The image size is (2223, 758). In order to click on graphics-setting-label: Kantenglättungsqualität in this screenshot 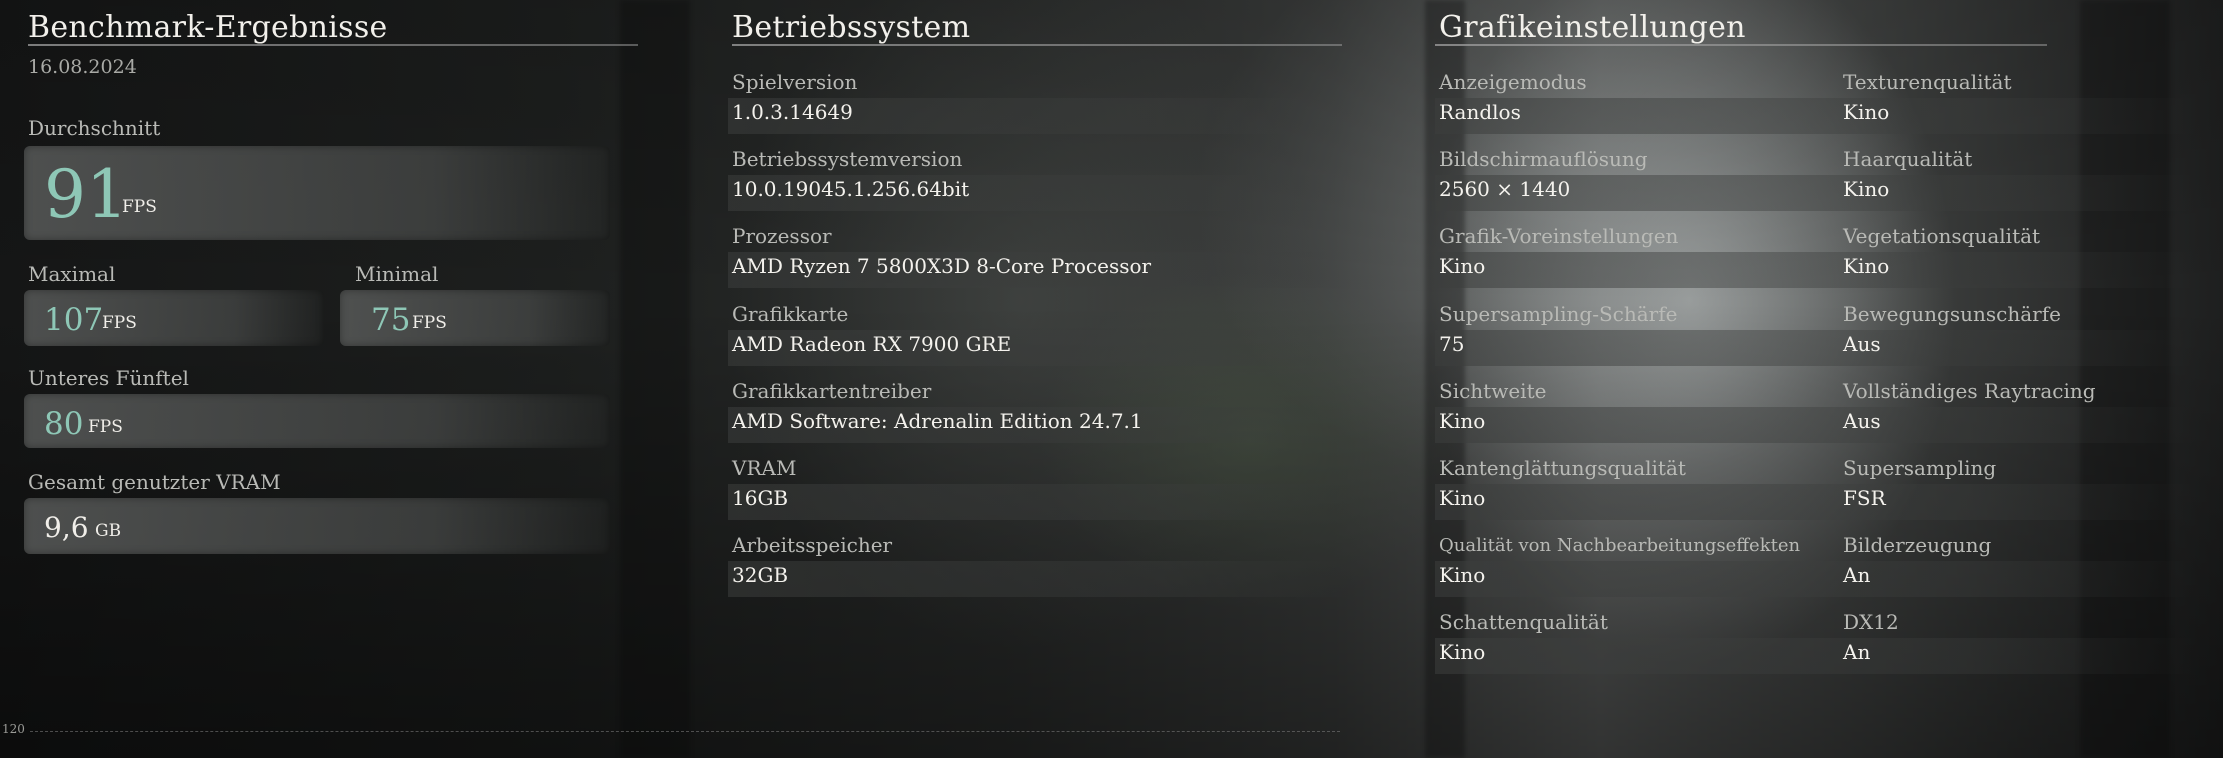, I will do `click(1562, 468)`.